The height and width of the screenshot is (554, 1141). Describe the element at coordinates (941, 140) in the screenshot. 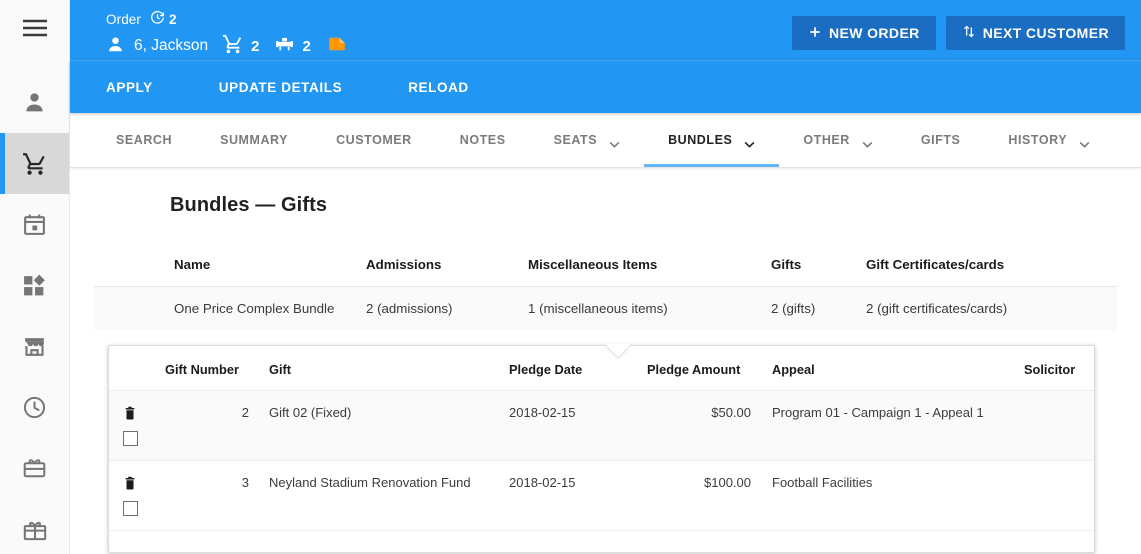

I see `tab-gifts: GIFTS` at that location.